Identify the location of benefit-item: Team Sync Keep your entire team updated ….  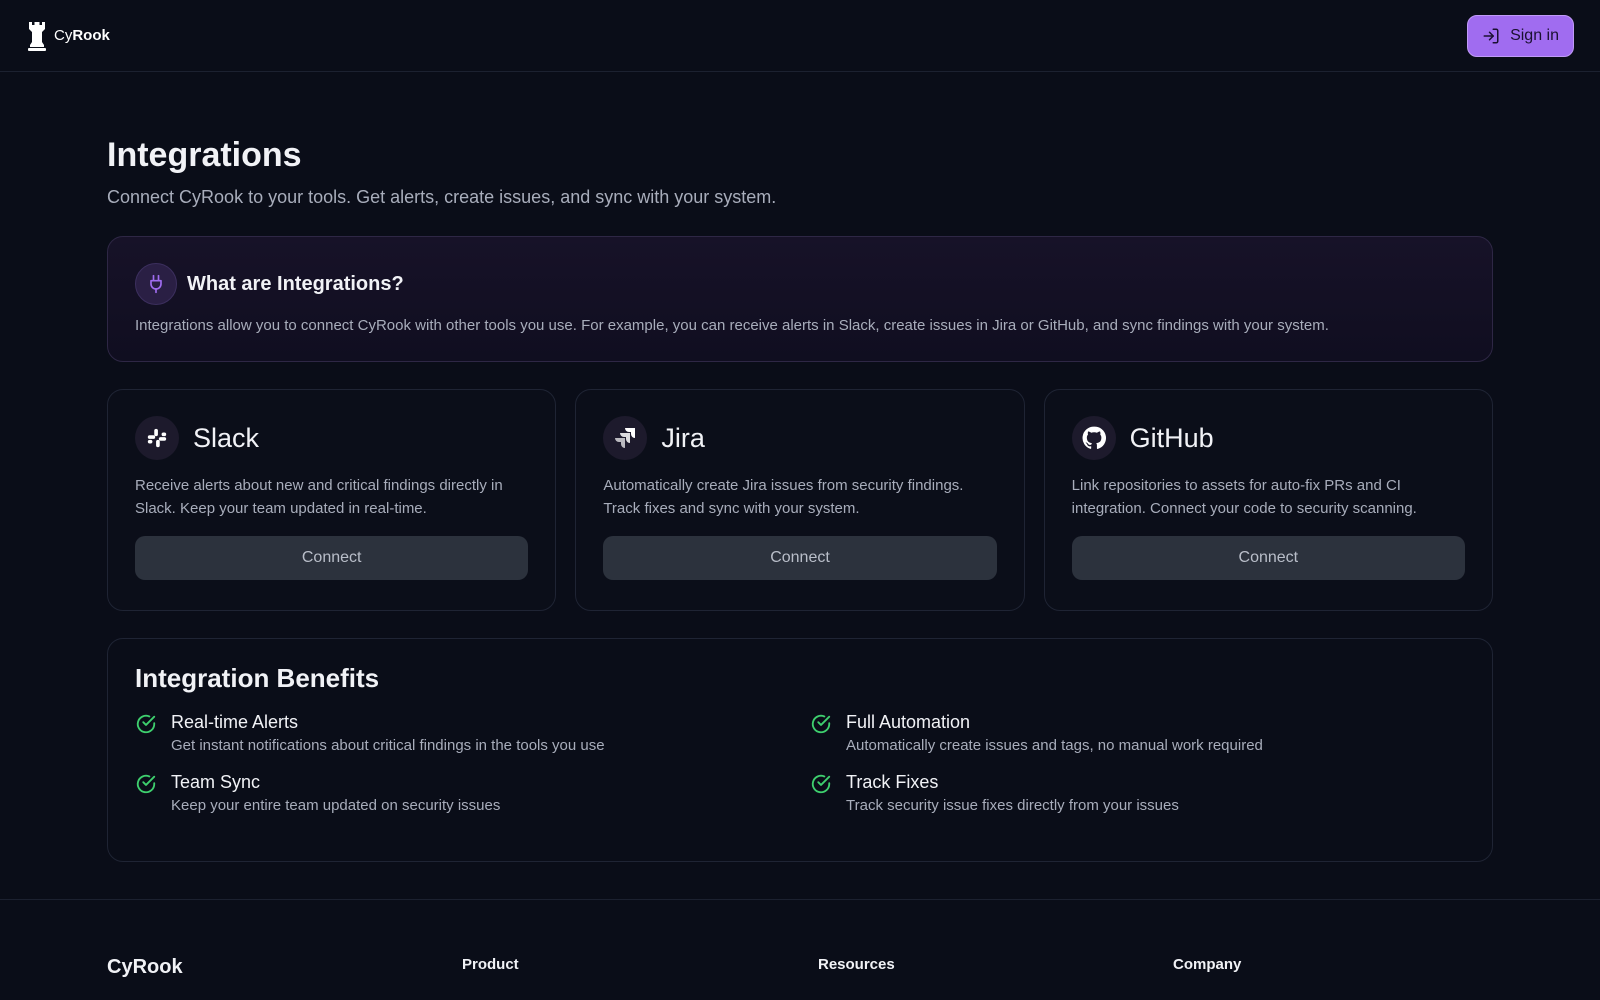
(472, 793).